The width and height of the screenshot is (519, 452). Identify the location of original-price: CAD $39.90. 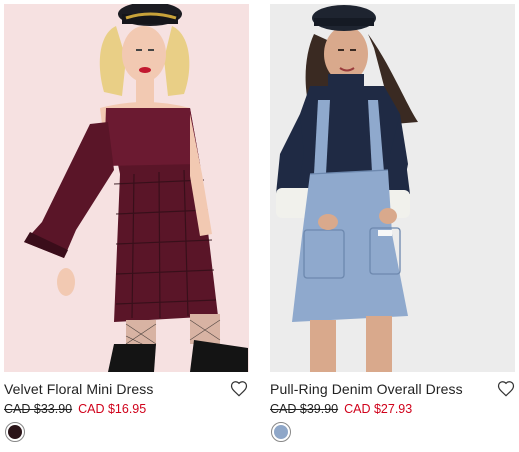
(304, 409).